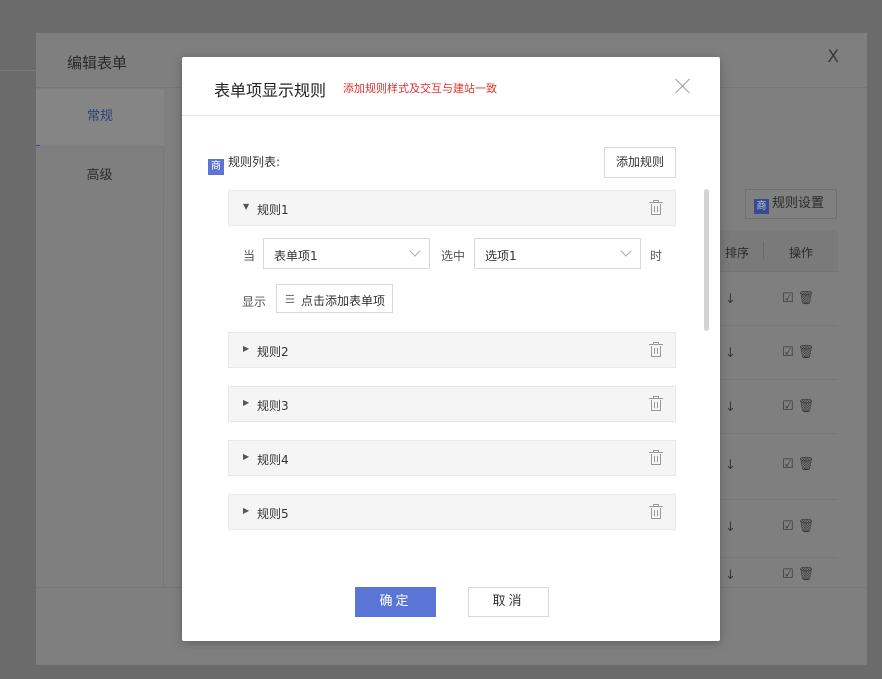  What do you see at coordinates (452, 404) in the screenshot?
I see `rule-item-3: ▶ 规则3` at bounding box center [452, 404].